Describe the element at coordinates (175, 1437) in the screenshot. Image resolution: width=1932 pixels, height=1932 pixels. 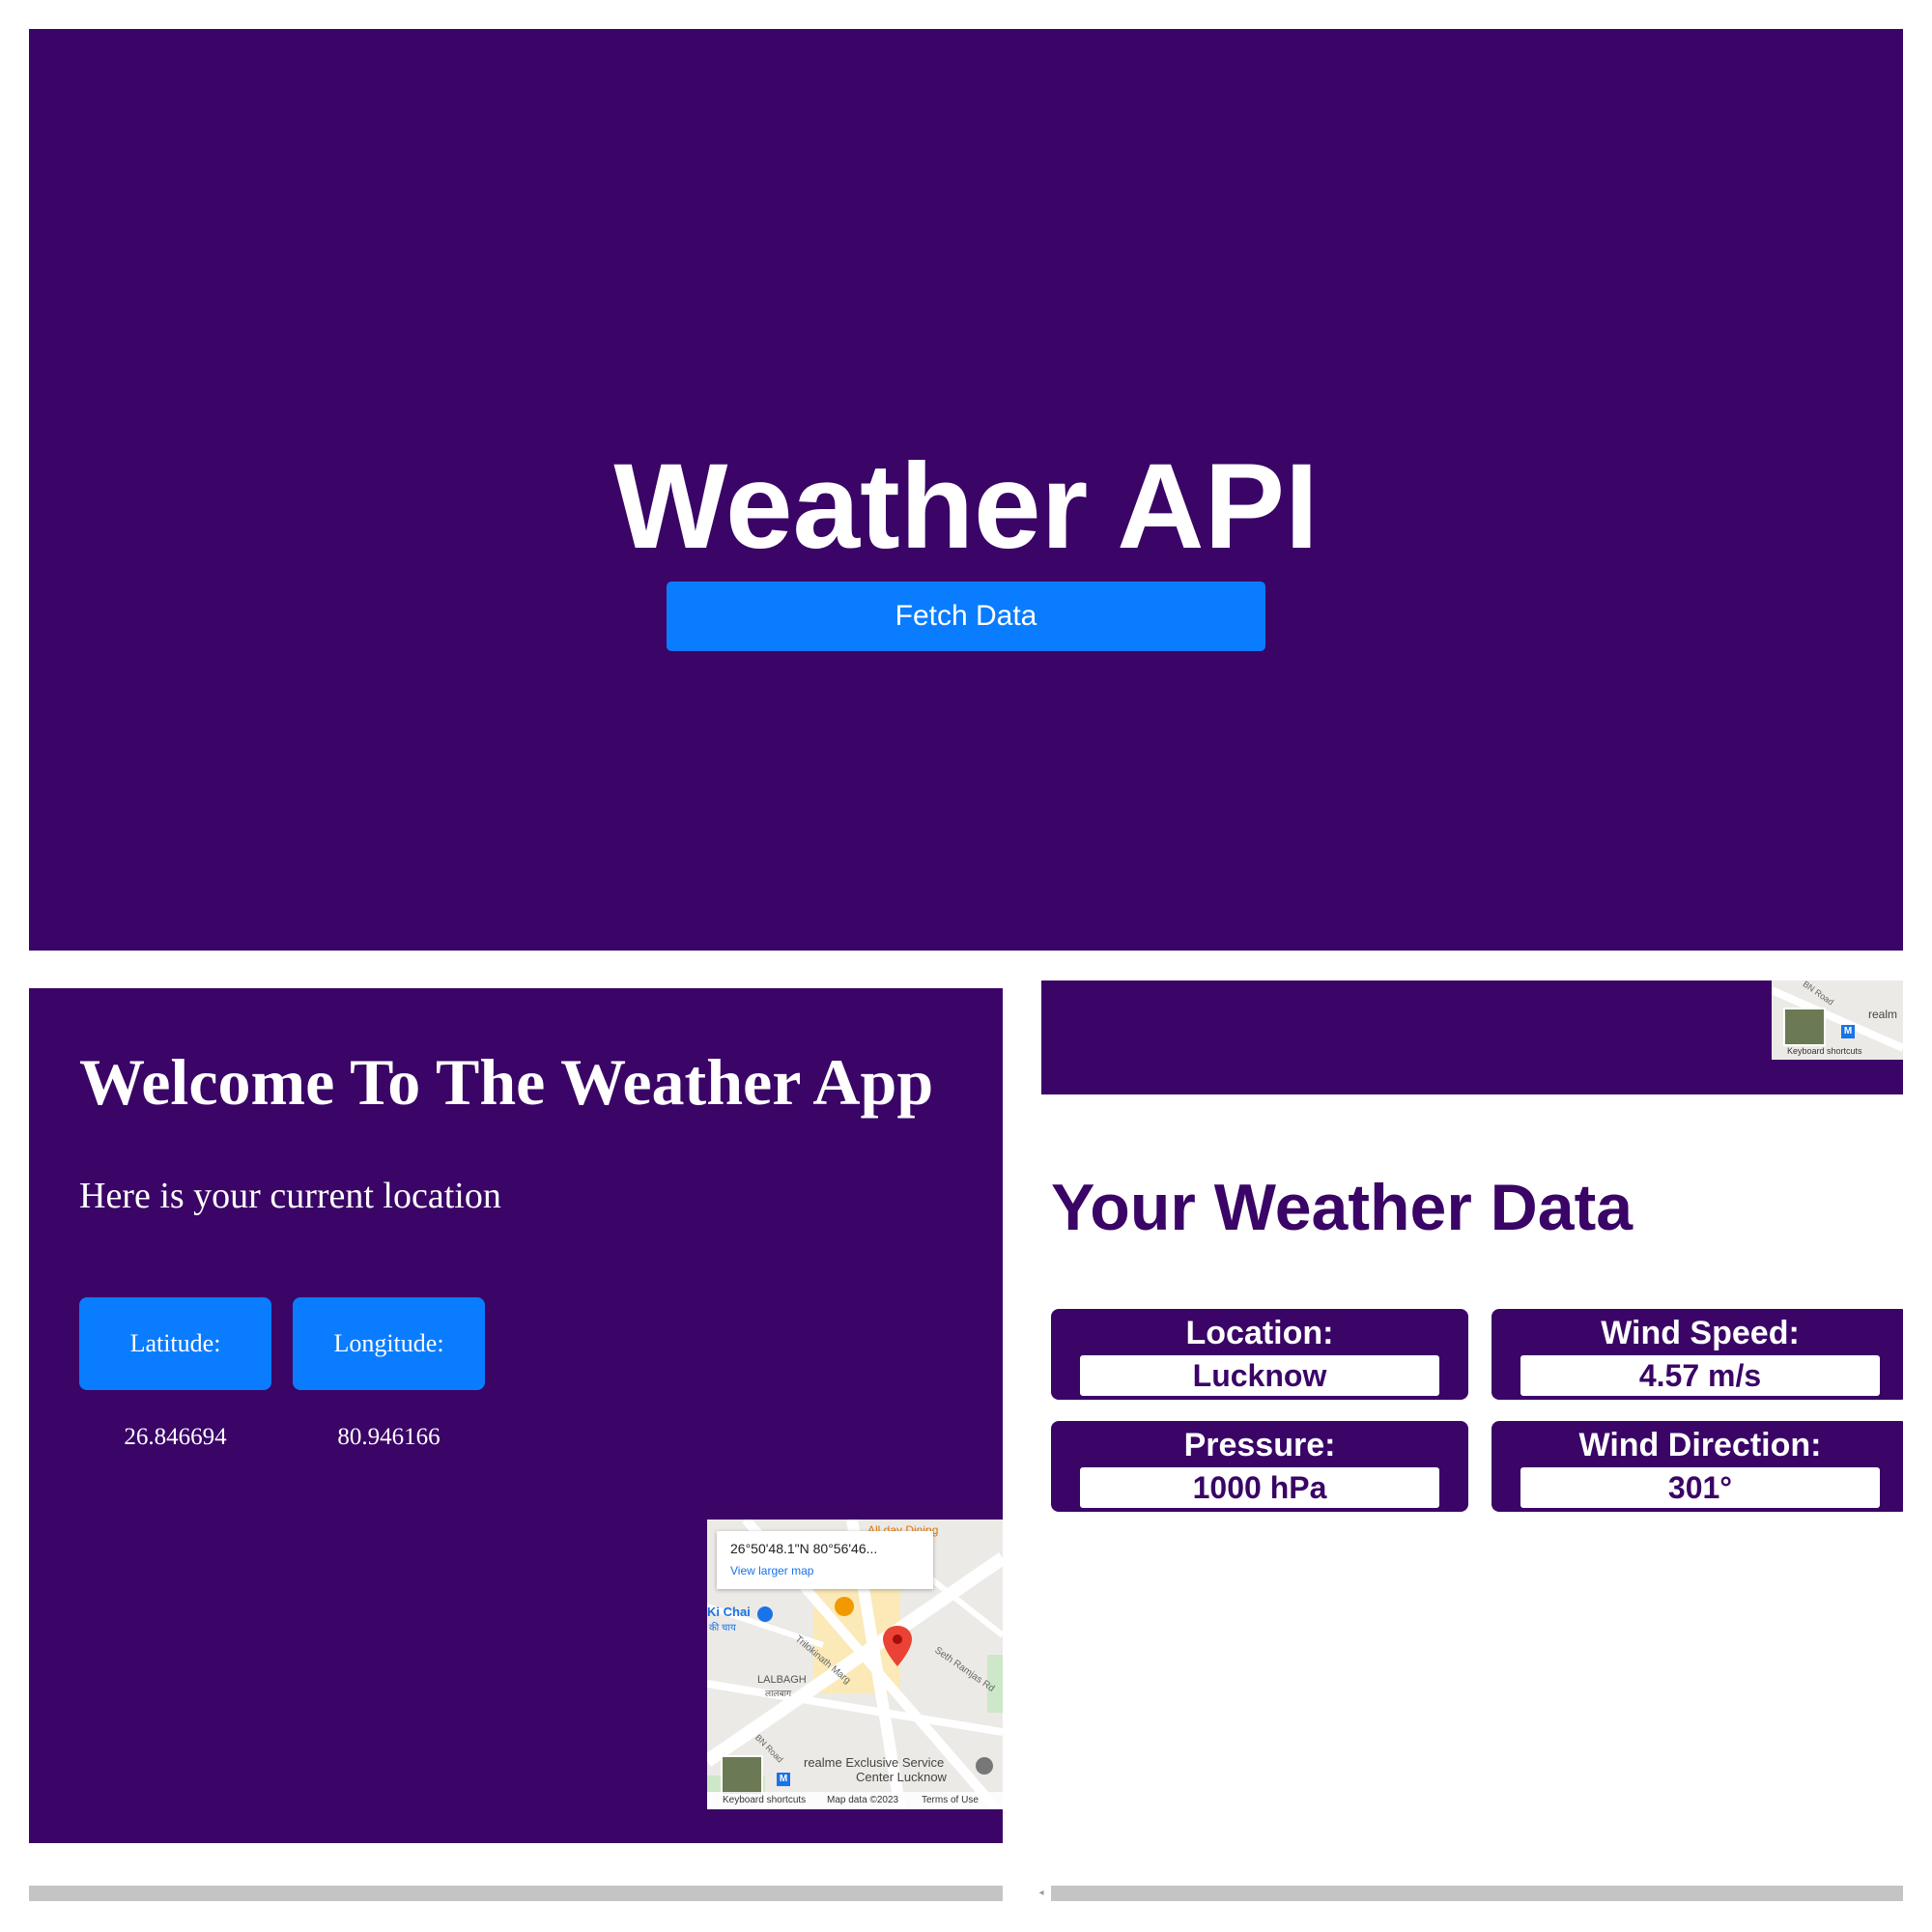
I see `latitude-value: 26.846694` at that location.